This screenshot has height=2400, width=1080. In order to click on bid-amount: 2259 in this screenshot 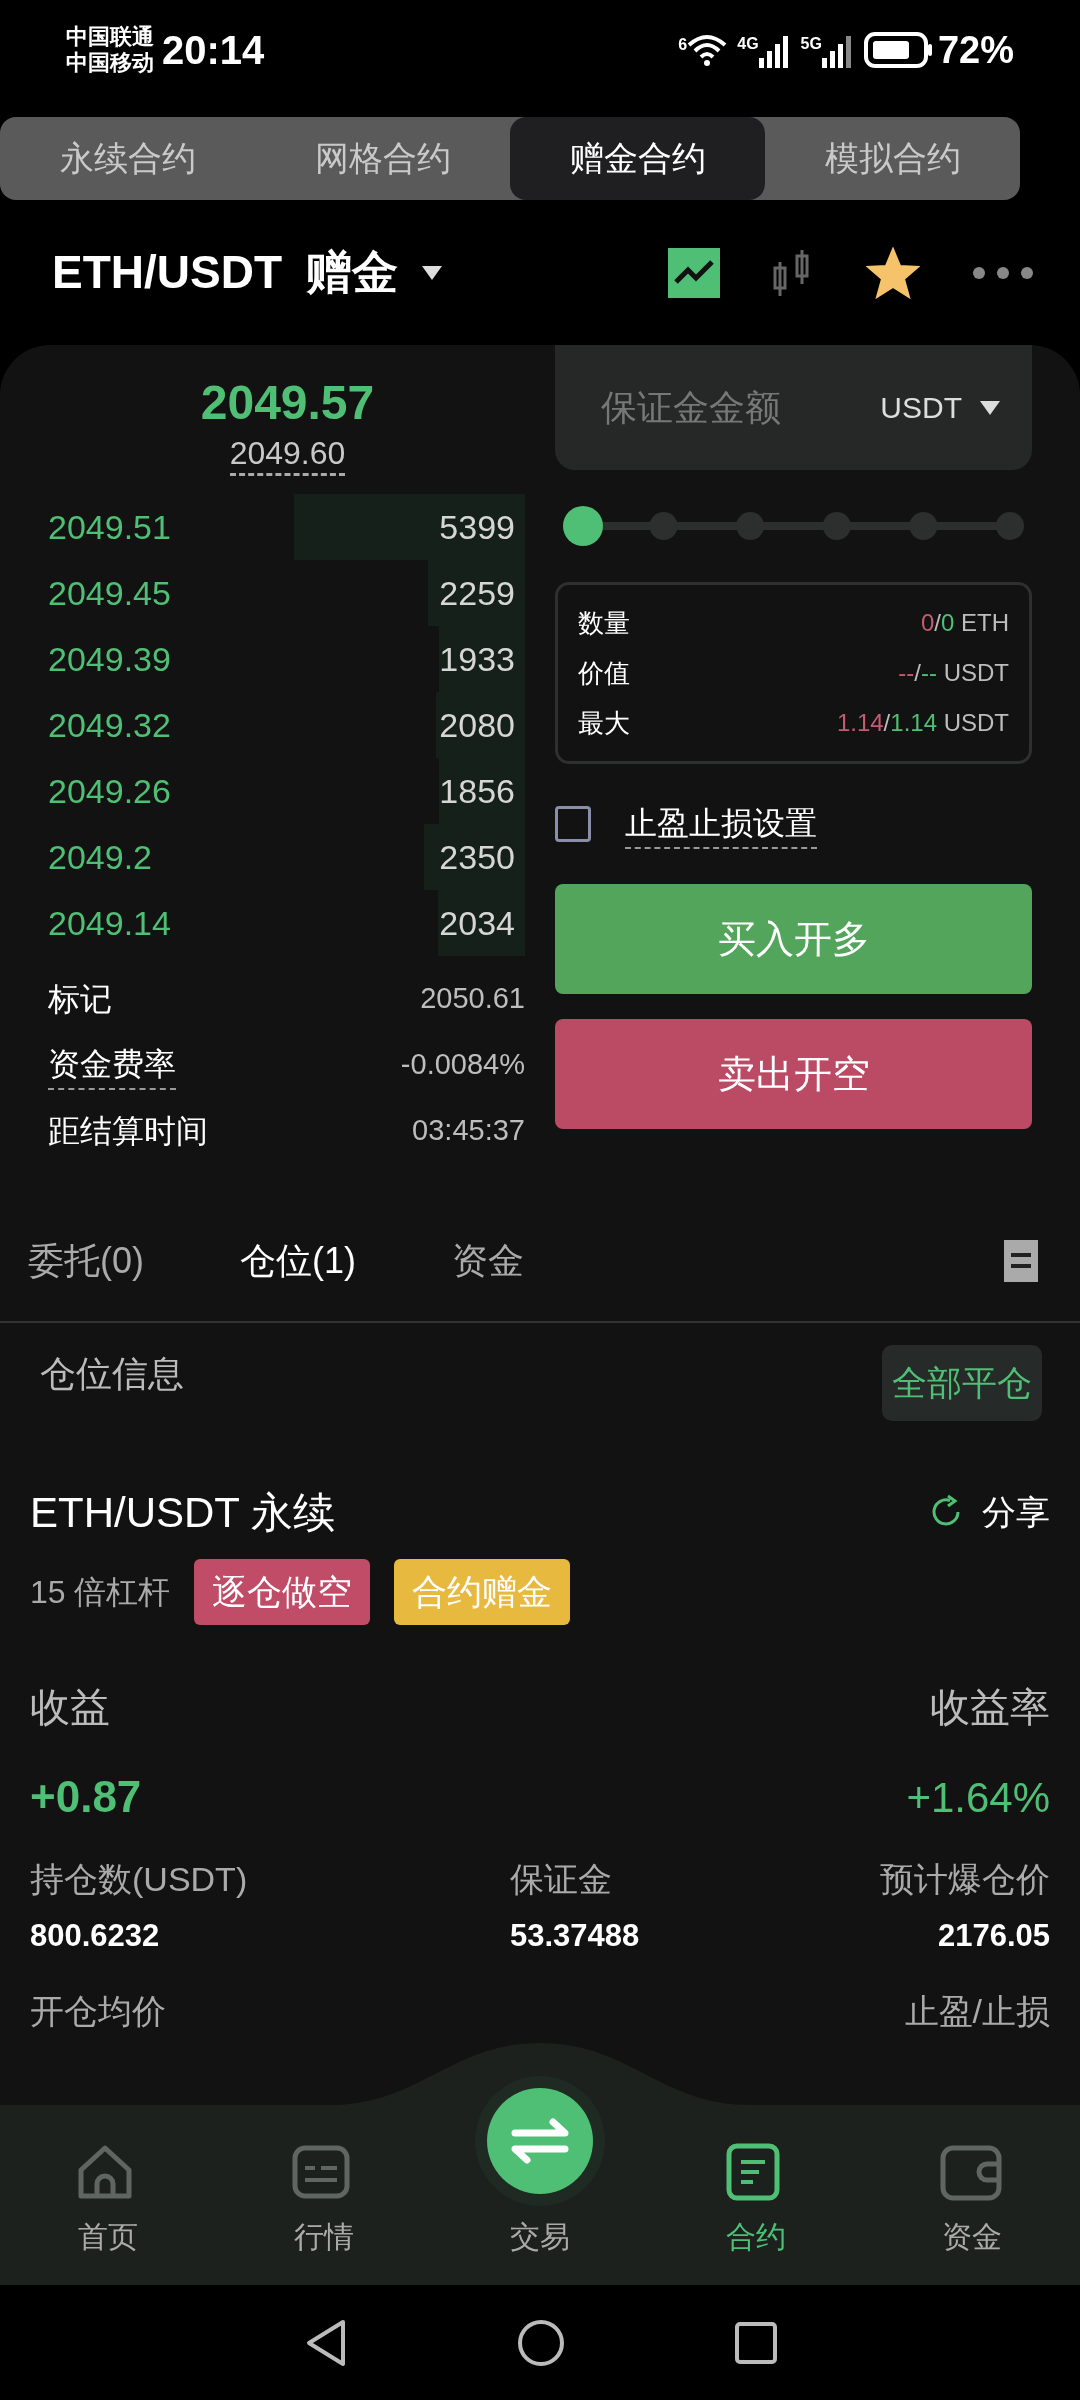, I will do `click(476, 593)`.